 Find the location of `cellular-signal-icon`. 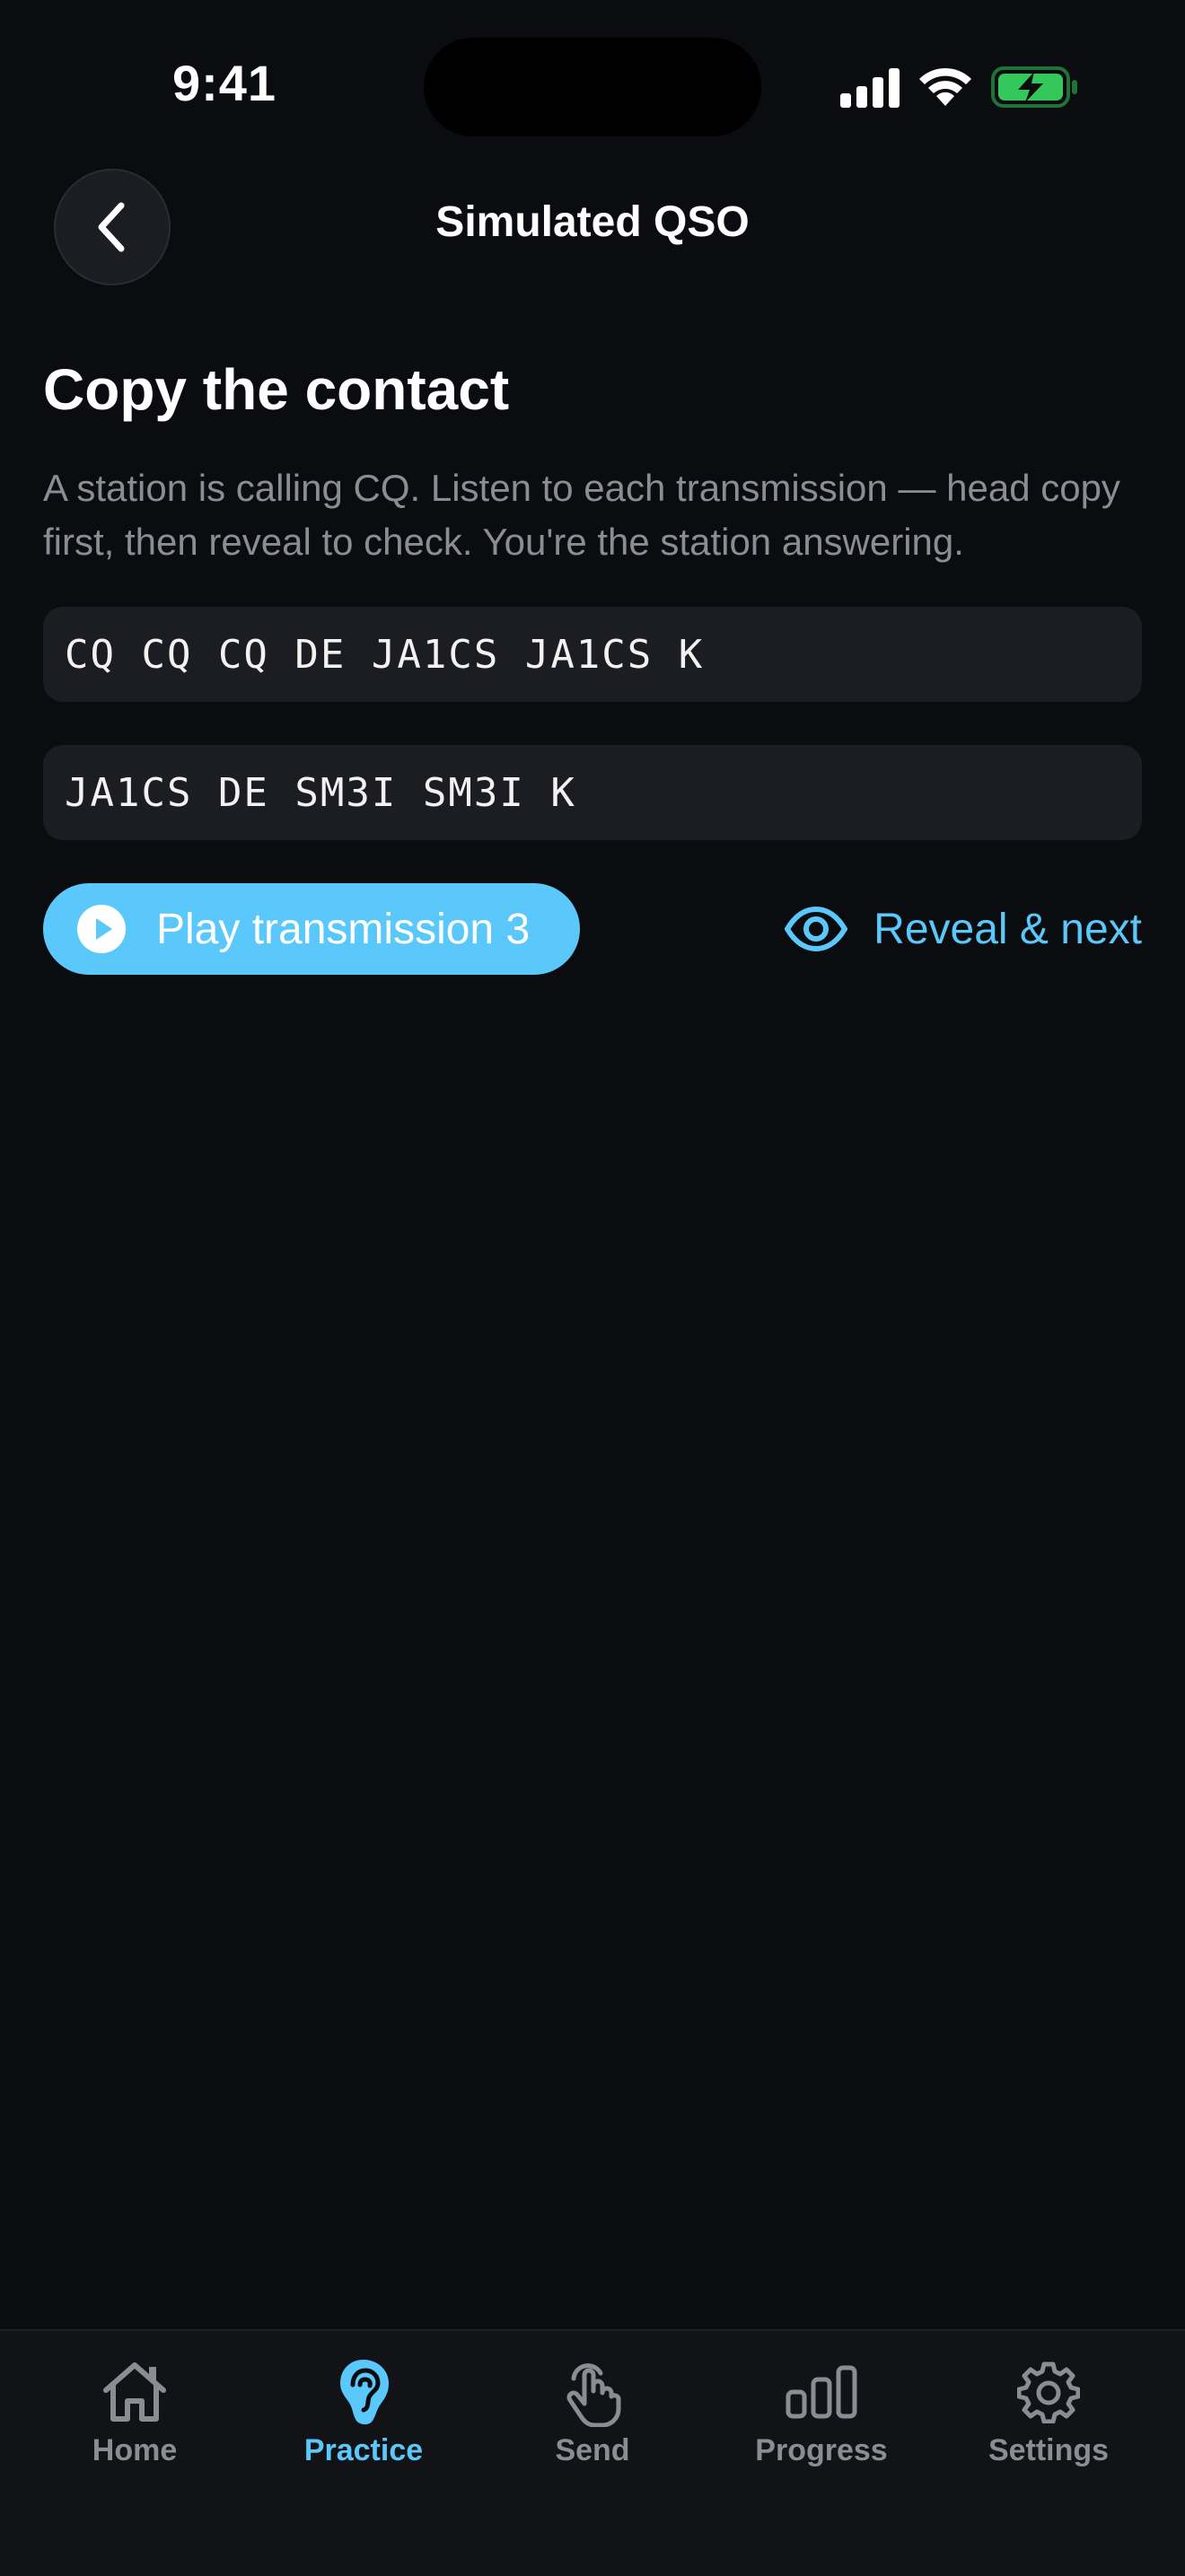

cellular-signal-icon is located at coordinates (870, 88).